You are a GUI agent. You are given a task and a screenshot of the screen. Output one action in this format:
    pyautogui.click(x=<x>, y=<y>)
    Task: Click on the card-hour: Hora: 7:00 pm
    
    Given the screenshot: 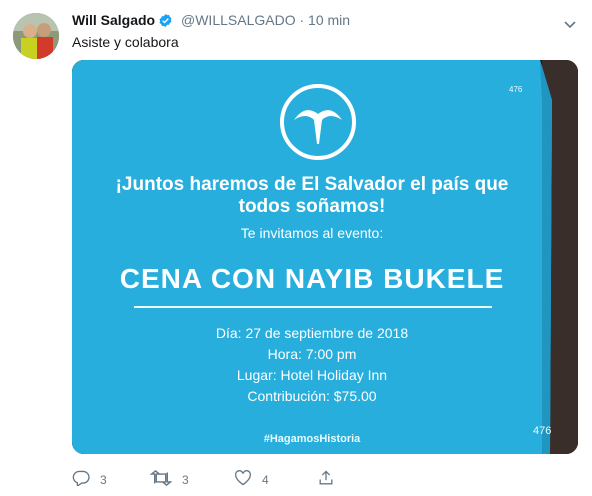 What is the action you would take?
    pyautogui.click(x=312, y=354)
    